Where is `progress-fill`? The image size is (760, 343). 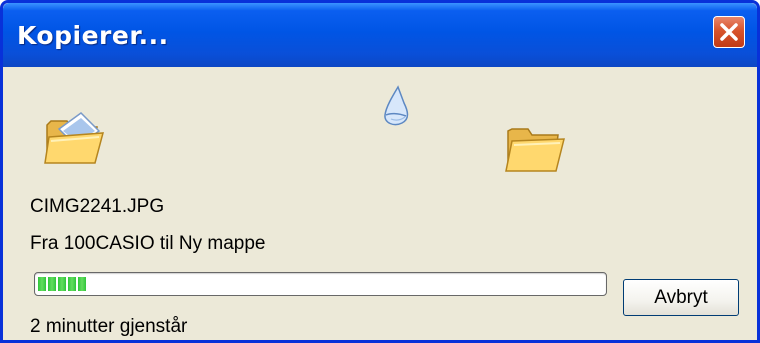 progress-fill is located at coordinates (63, 284).